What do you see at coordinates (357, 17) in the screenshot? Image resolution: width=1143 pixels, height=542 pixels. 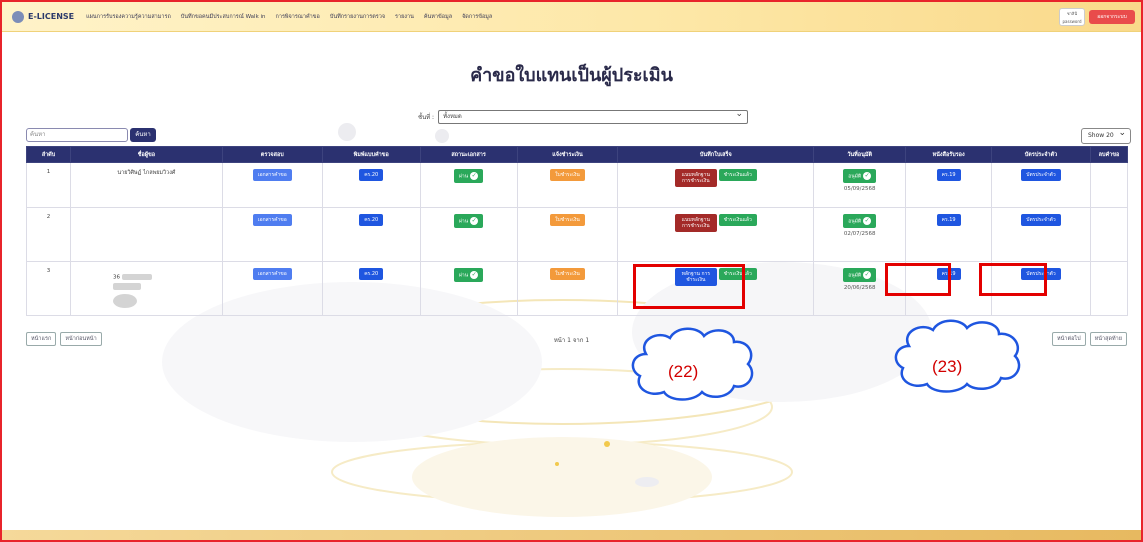 I see `nav-item-inspection: บันทึกรายงานการตรวจ` at bounding box center [357, 17].